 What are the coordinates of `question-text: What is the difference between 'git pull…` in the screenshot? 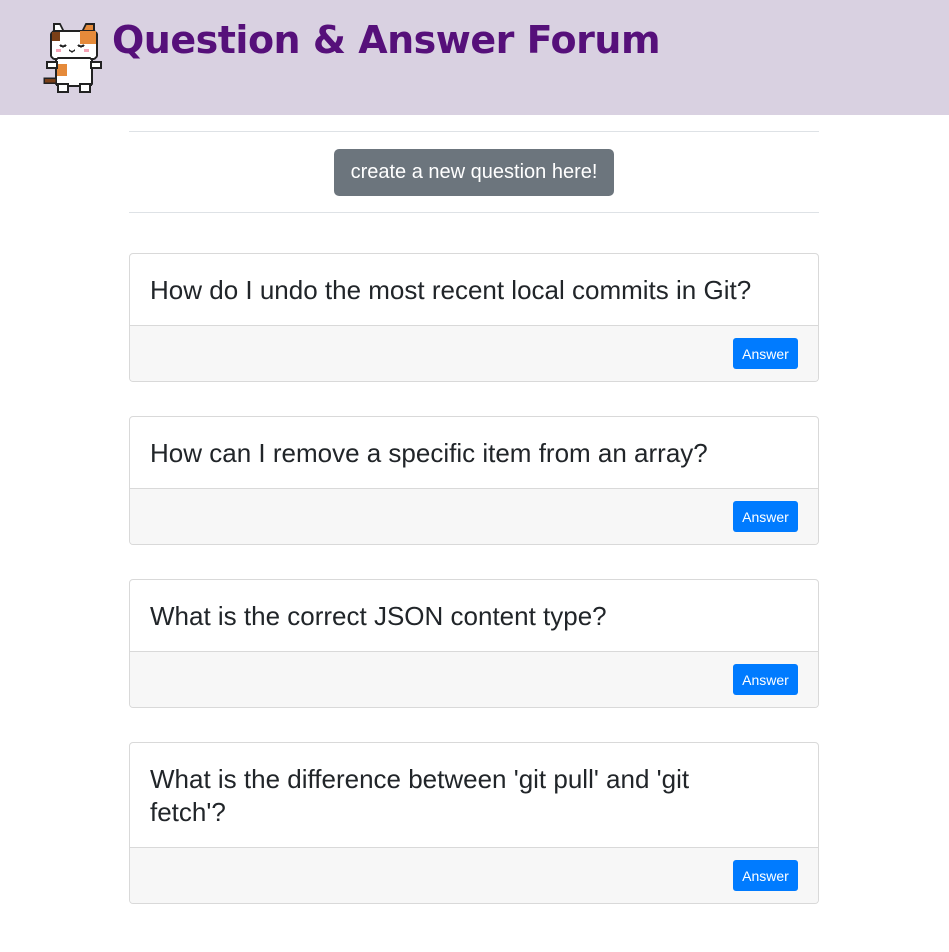 It's located at (420, 795).